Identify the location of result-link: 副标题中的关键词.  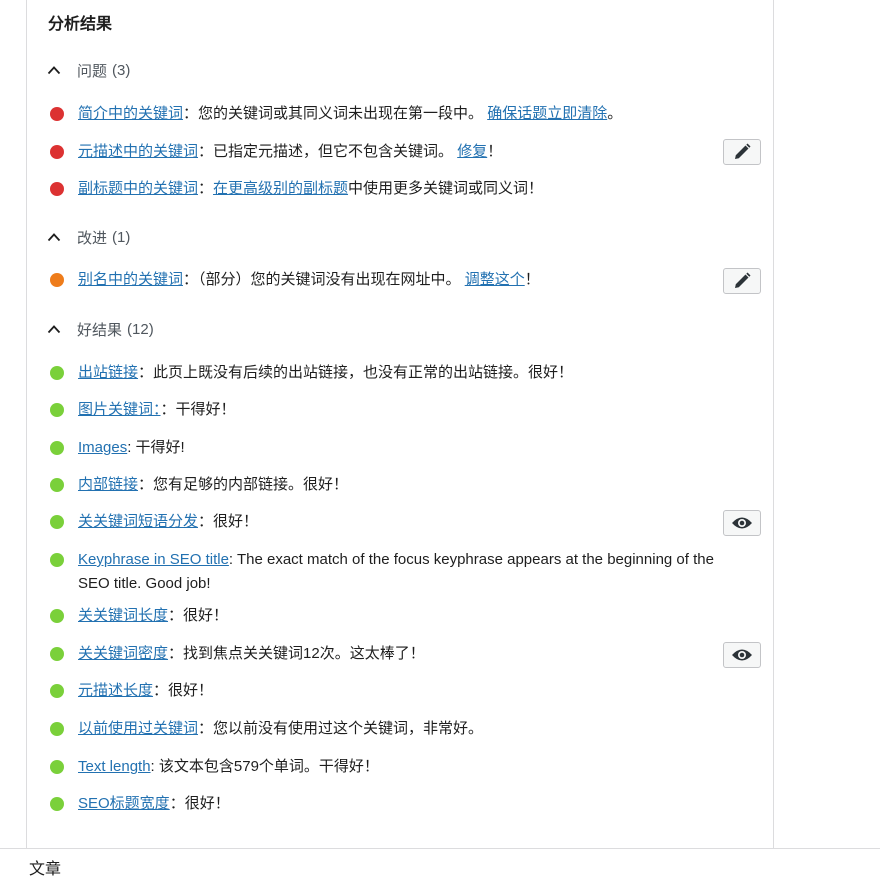
(138, 188).